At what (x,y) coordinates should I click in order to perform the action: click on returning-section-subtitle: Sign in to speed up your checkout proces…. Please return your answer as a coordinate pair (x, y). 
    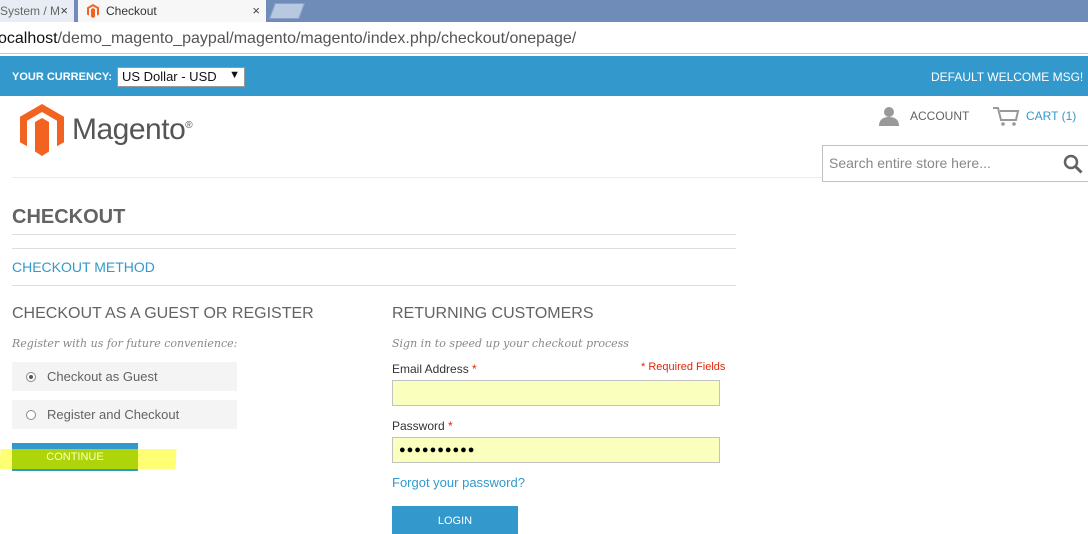
    Looking at the image, I should click on (510, 343).